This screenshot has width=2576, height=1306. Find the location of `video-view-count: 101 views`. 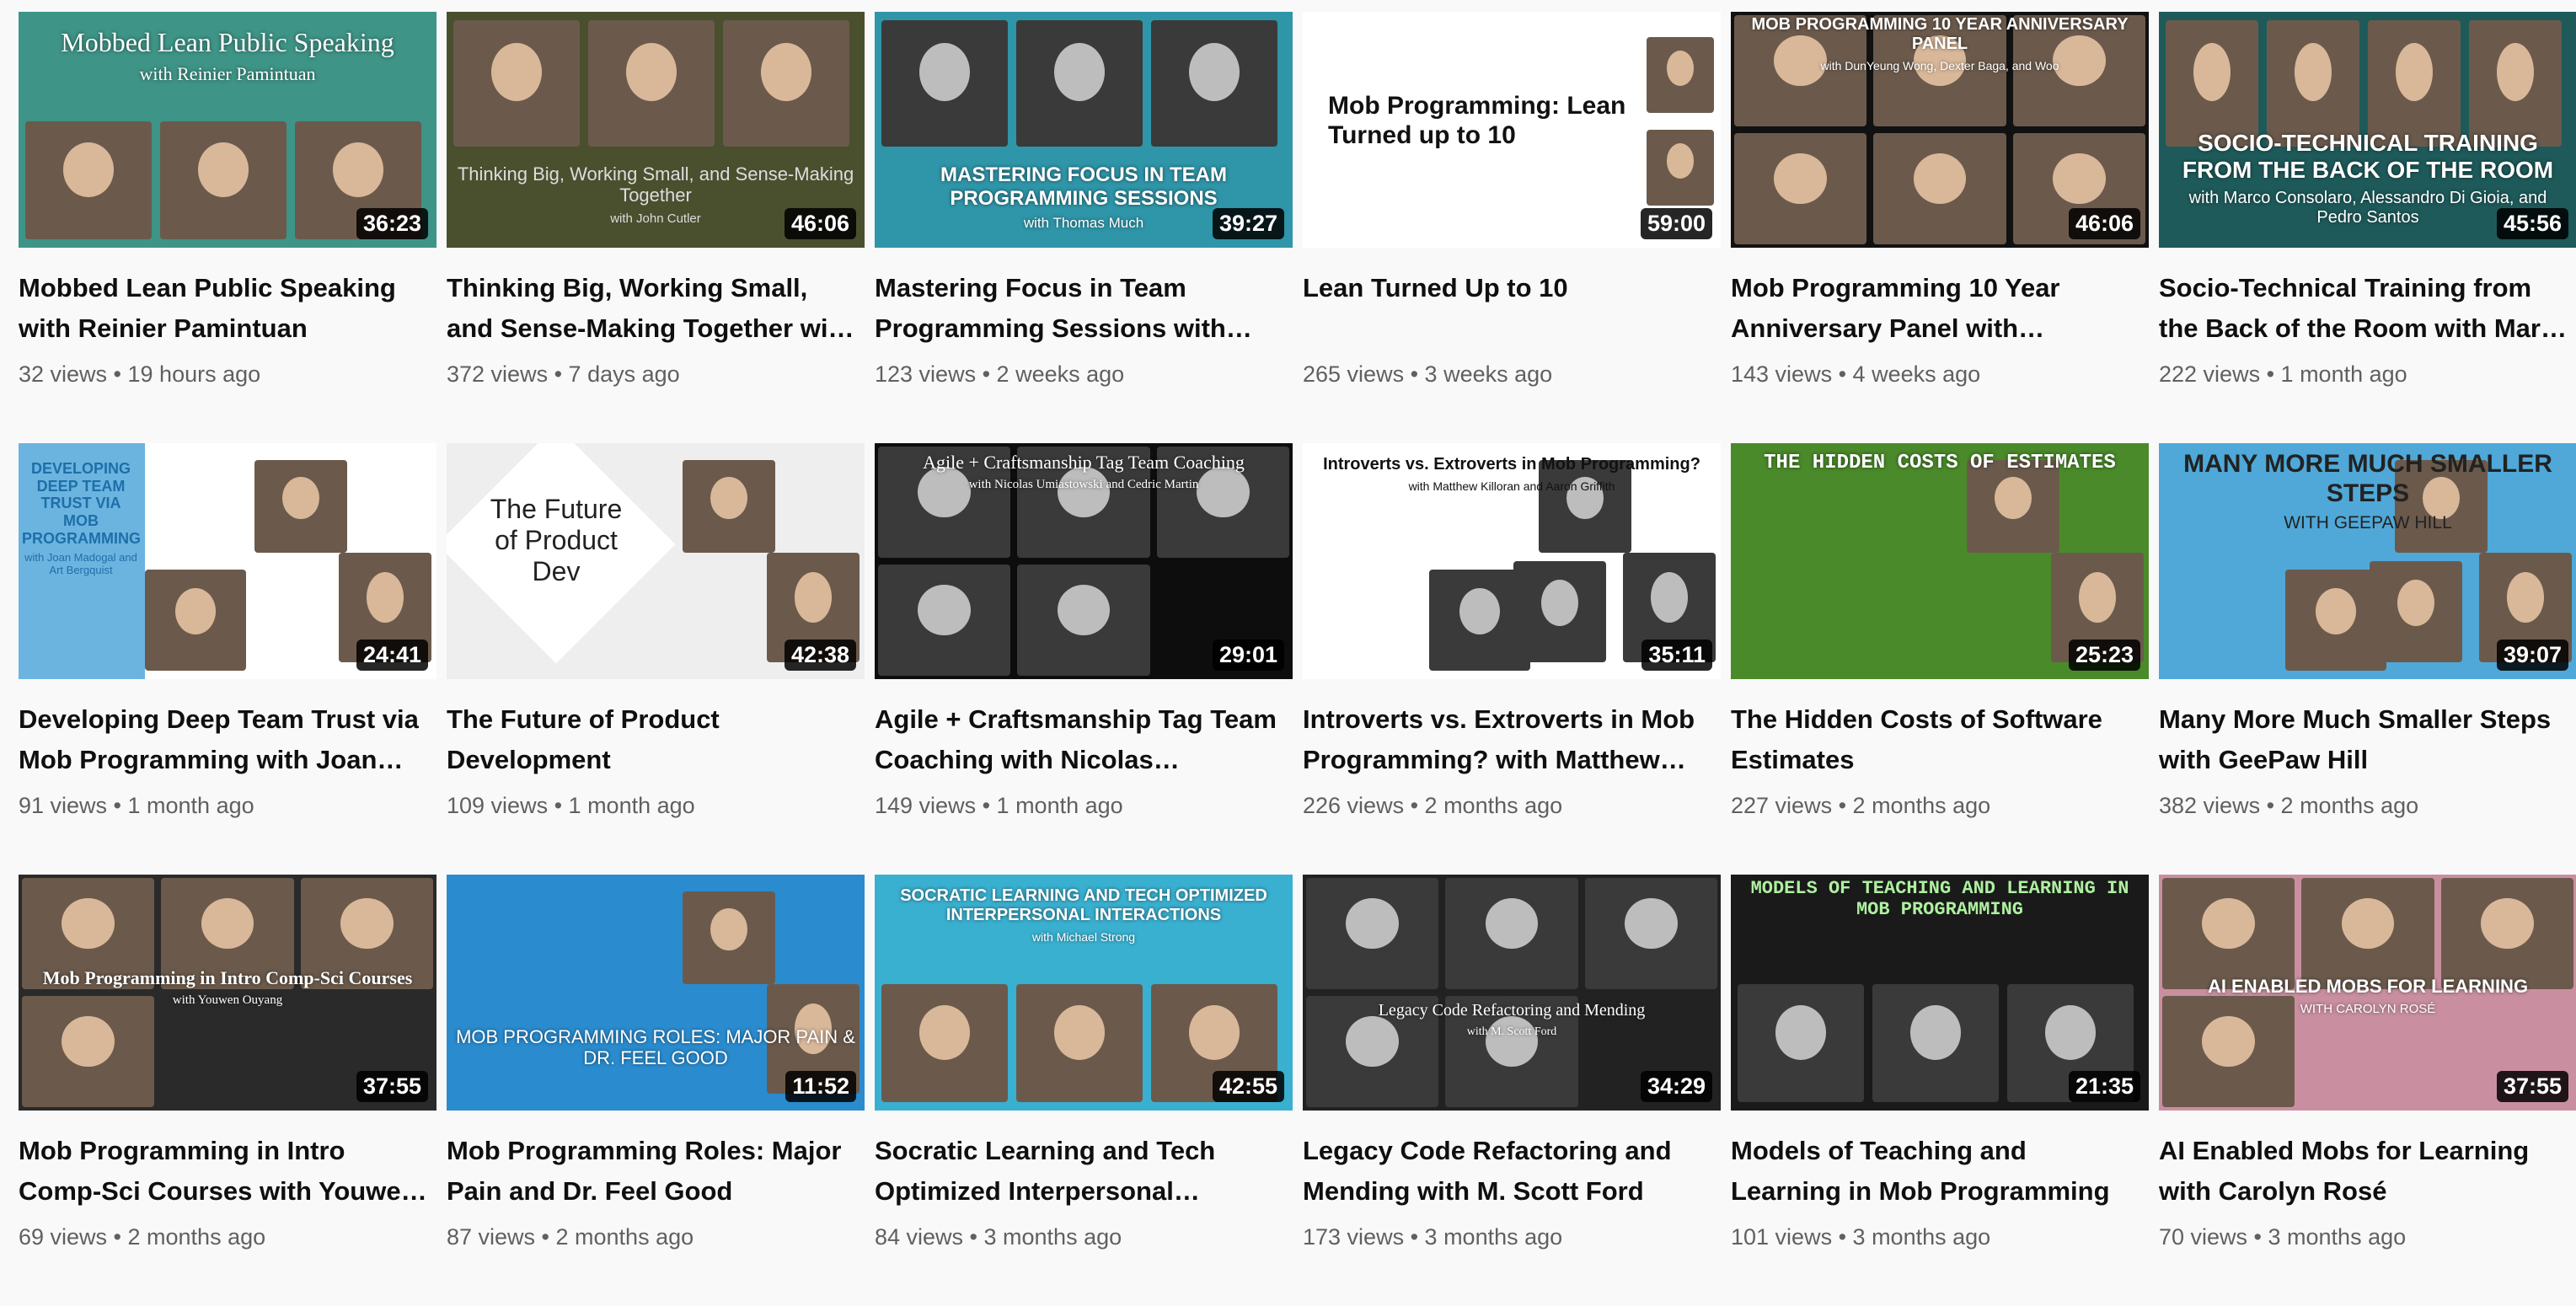

video-view-count: 101 views is located at coordinates (1782, 1237).